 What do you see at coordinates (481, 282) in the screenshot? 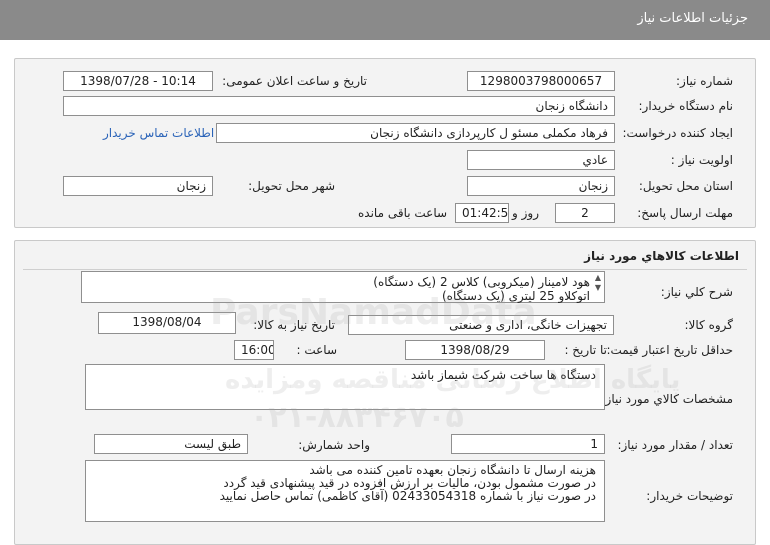
I see `general-desc-line-1: هود لامینار (میکروبی) کلاس 2 (یک دستگاه)` at bounding box center [481, 282].